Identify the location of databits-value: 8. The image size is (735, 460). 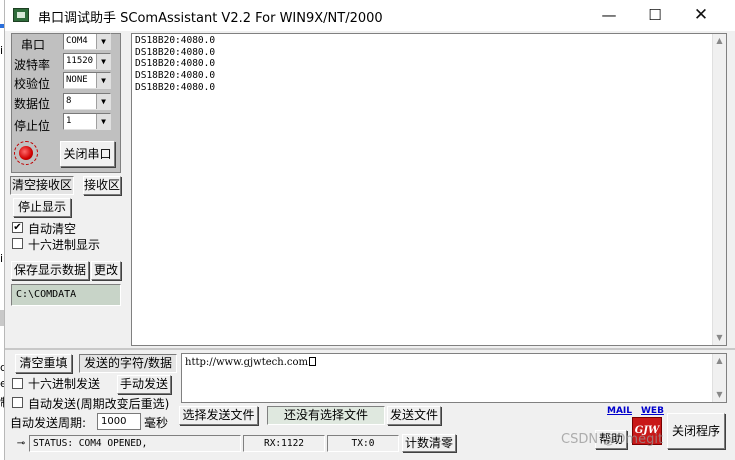
(69, 101).